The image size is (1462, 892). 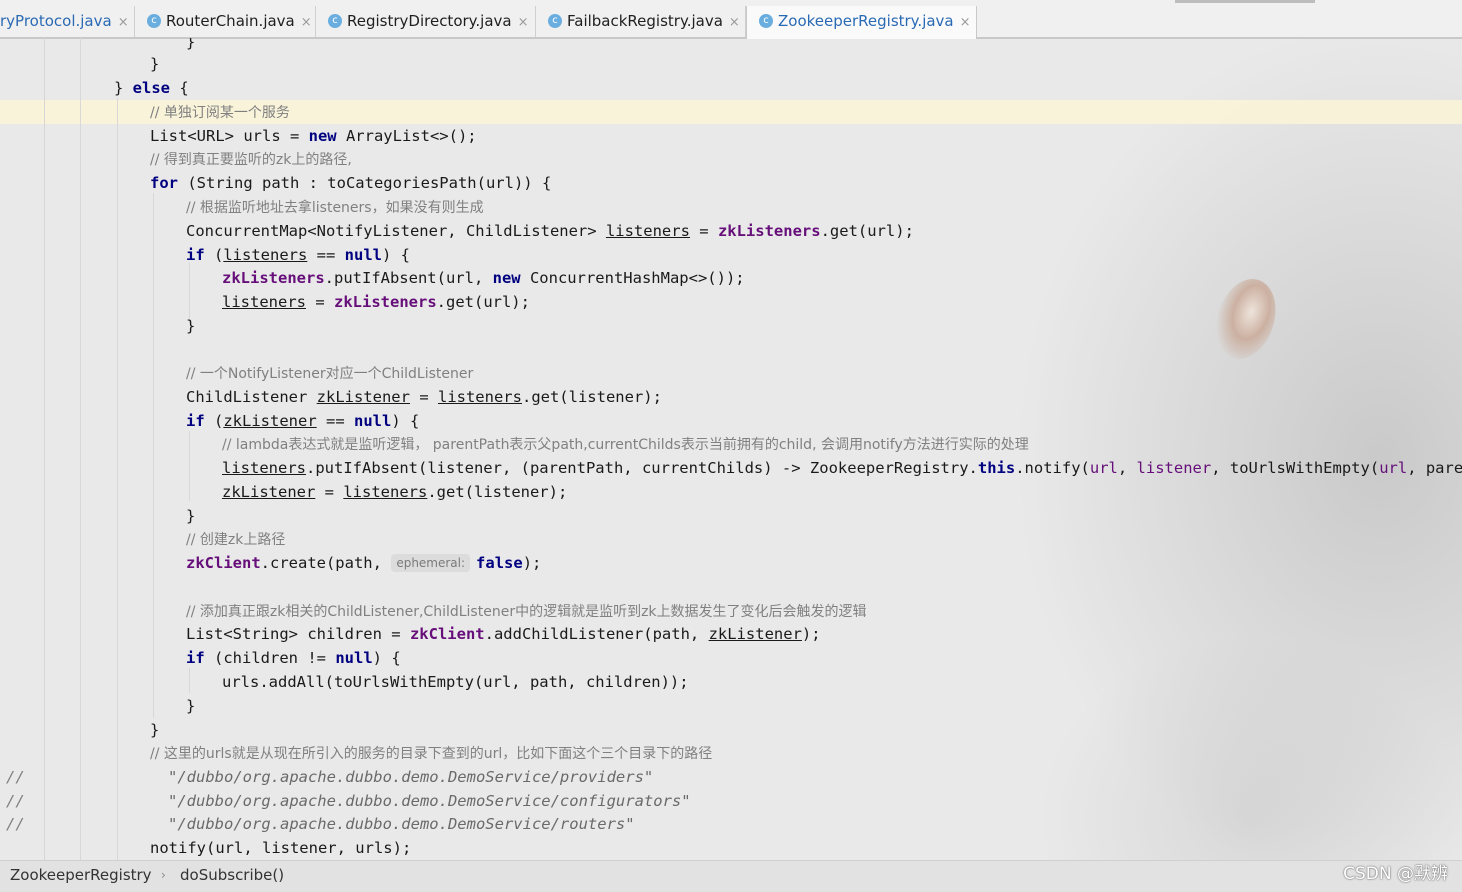 What do you see at coordinates (230, 21) in the screenshot?
I see `tab-label: RouterChain.java` at bounding box center [230, 21].